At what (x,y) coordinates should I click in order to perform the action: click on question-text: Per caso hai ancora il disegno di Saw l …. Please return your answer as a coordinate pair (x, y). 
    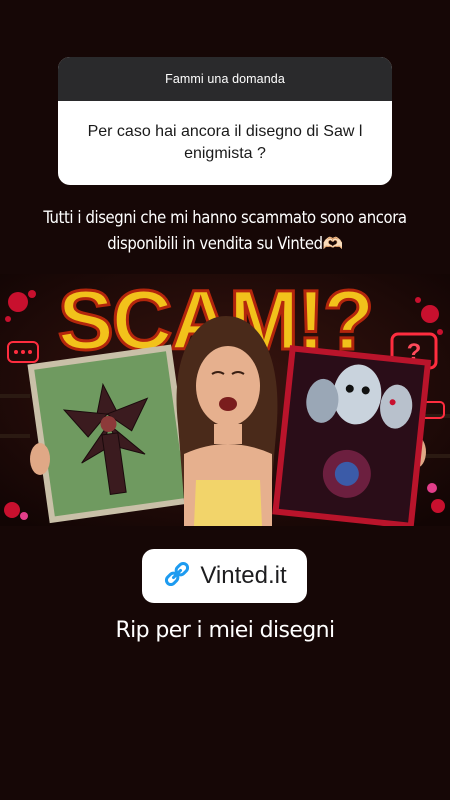
    Looking at the image, I should click on (225, 142).